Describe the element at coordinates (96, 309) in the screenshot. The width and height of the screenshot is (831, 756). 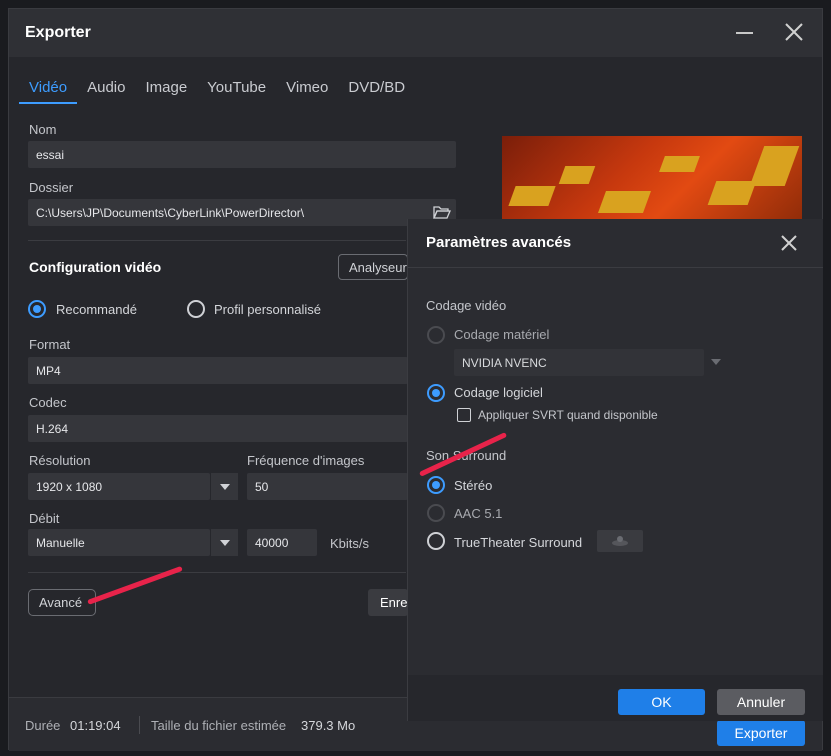
I see `recommended-label: Recommandé` at that location.